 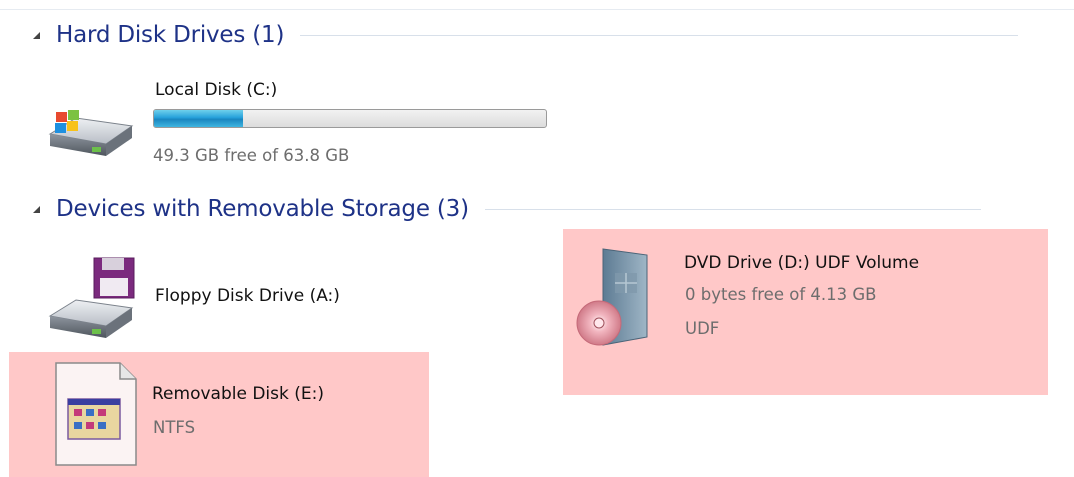 I want to click on drive-name: Floppy Disk Drive (A:), so click(x=247, y=296).